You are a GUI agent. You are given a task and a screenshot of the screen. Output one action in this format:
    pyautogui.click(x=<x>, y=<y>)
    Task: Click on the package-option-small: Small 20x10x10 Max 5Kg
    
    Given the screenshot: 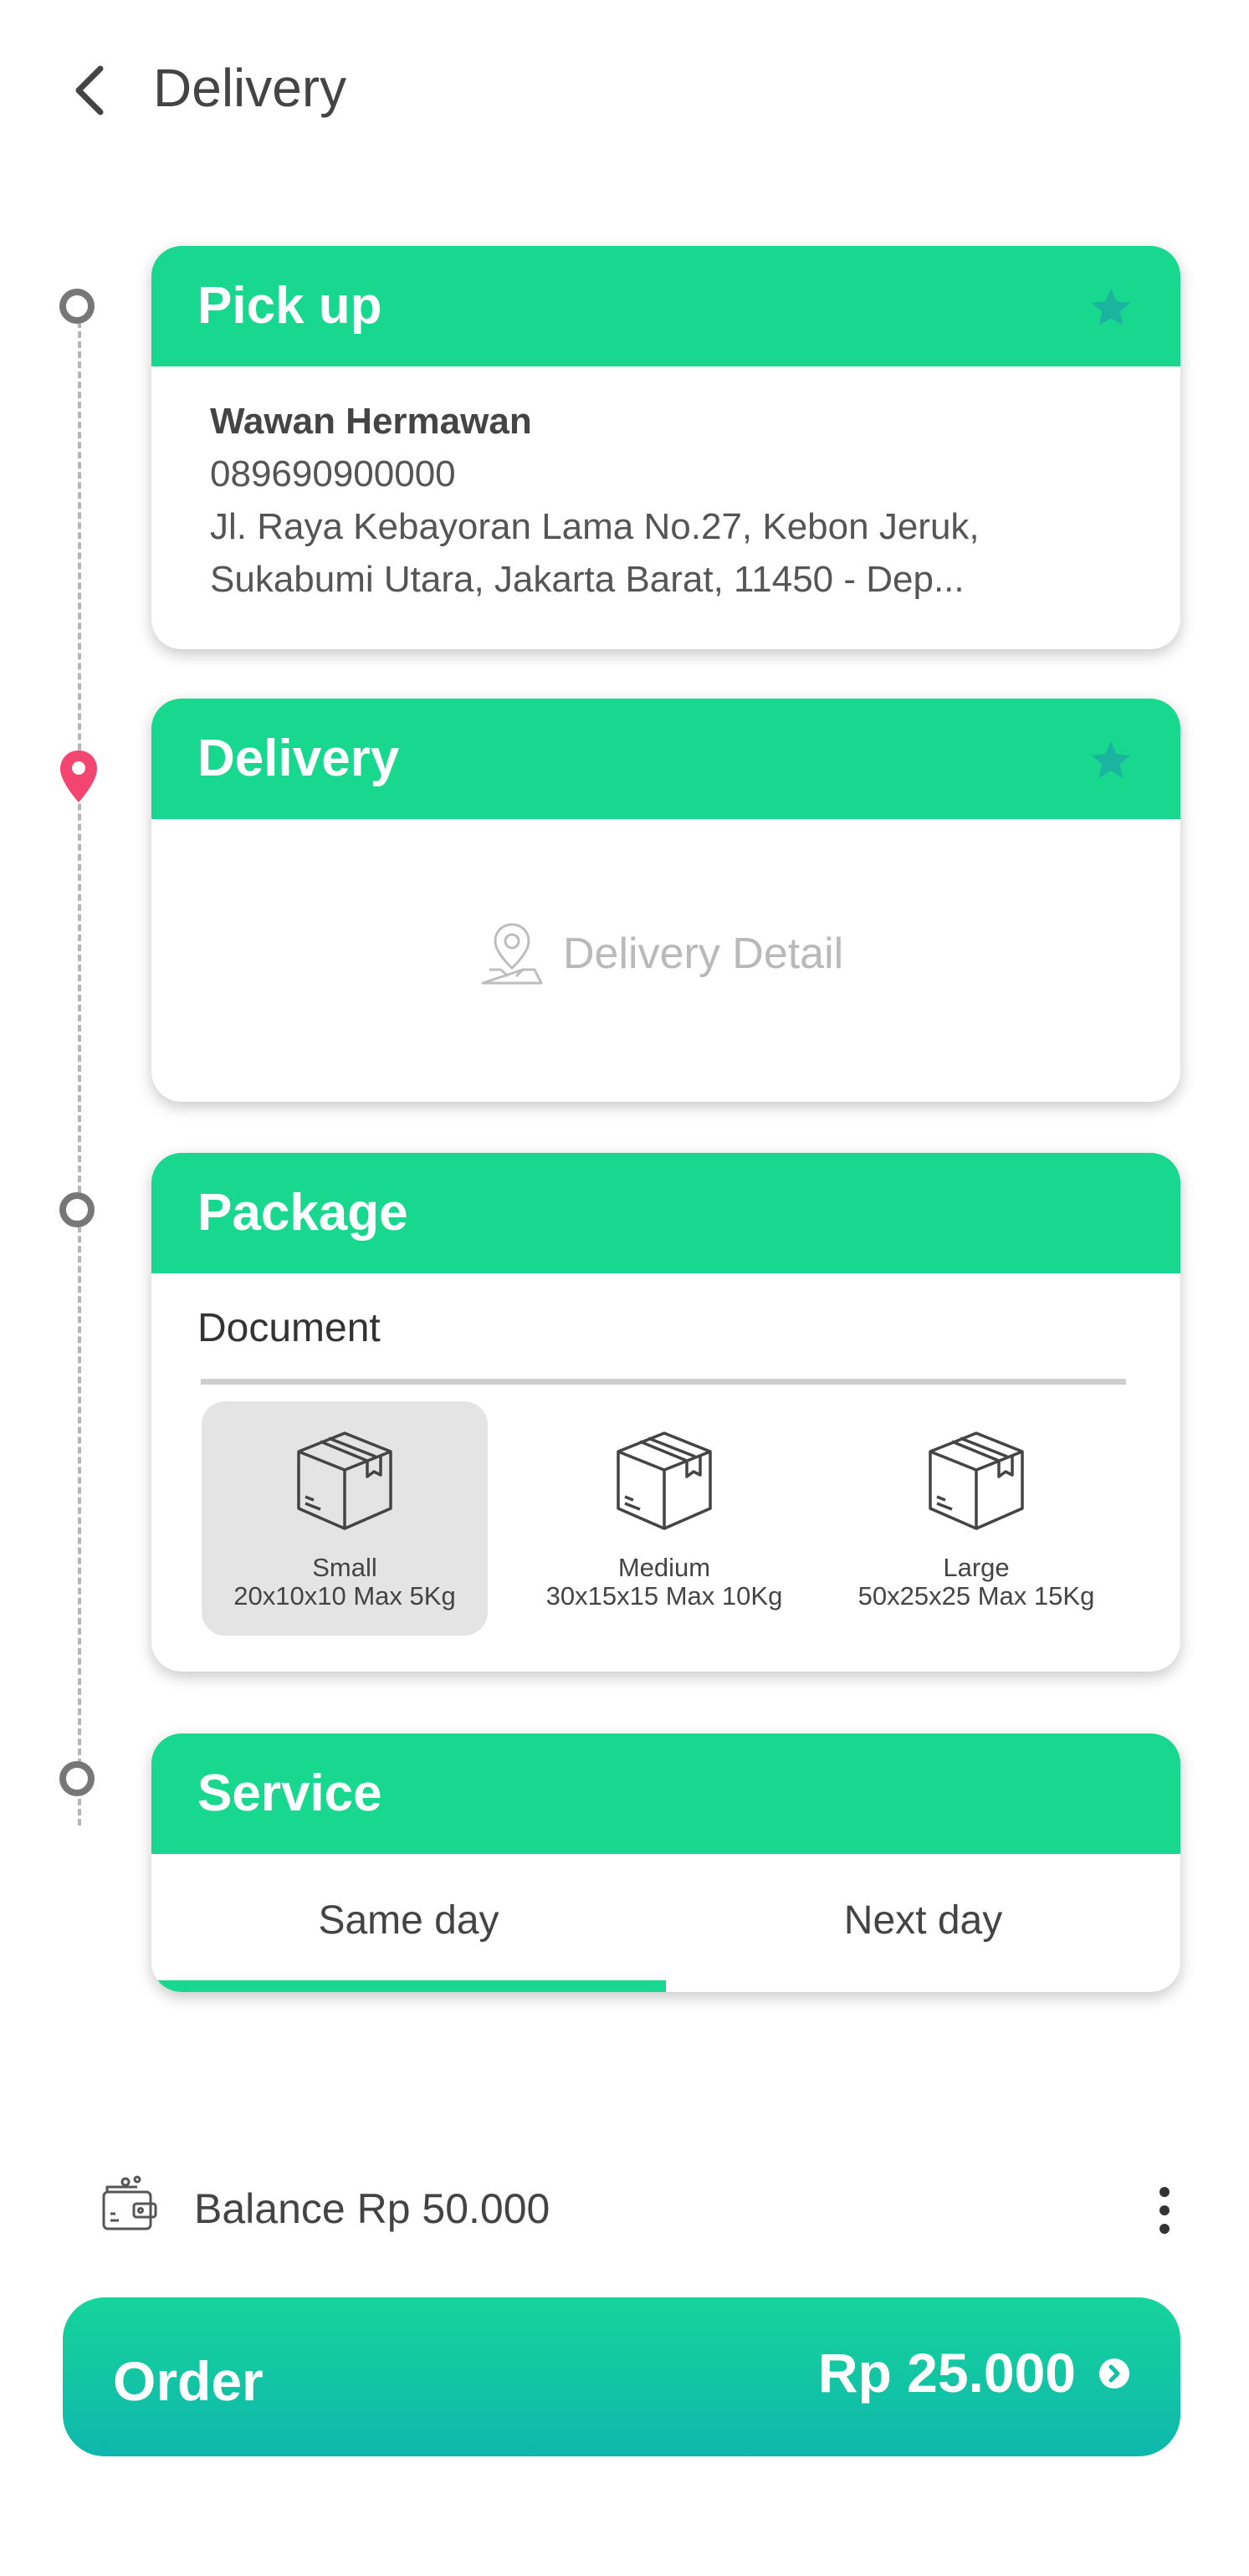 What is the action you would take?
    pyautogui.click(x=345, y=1519)
    